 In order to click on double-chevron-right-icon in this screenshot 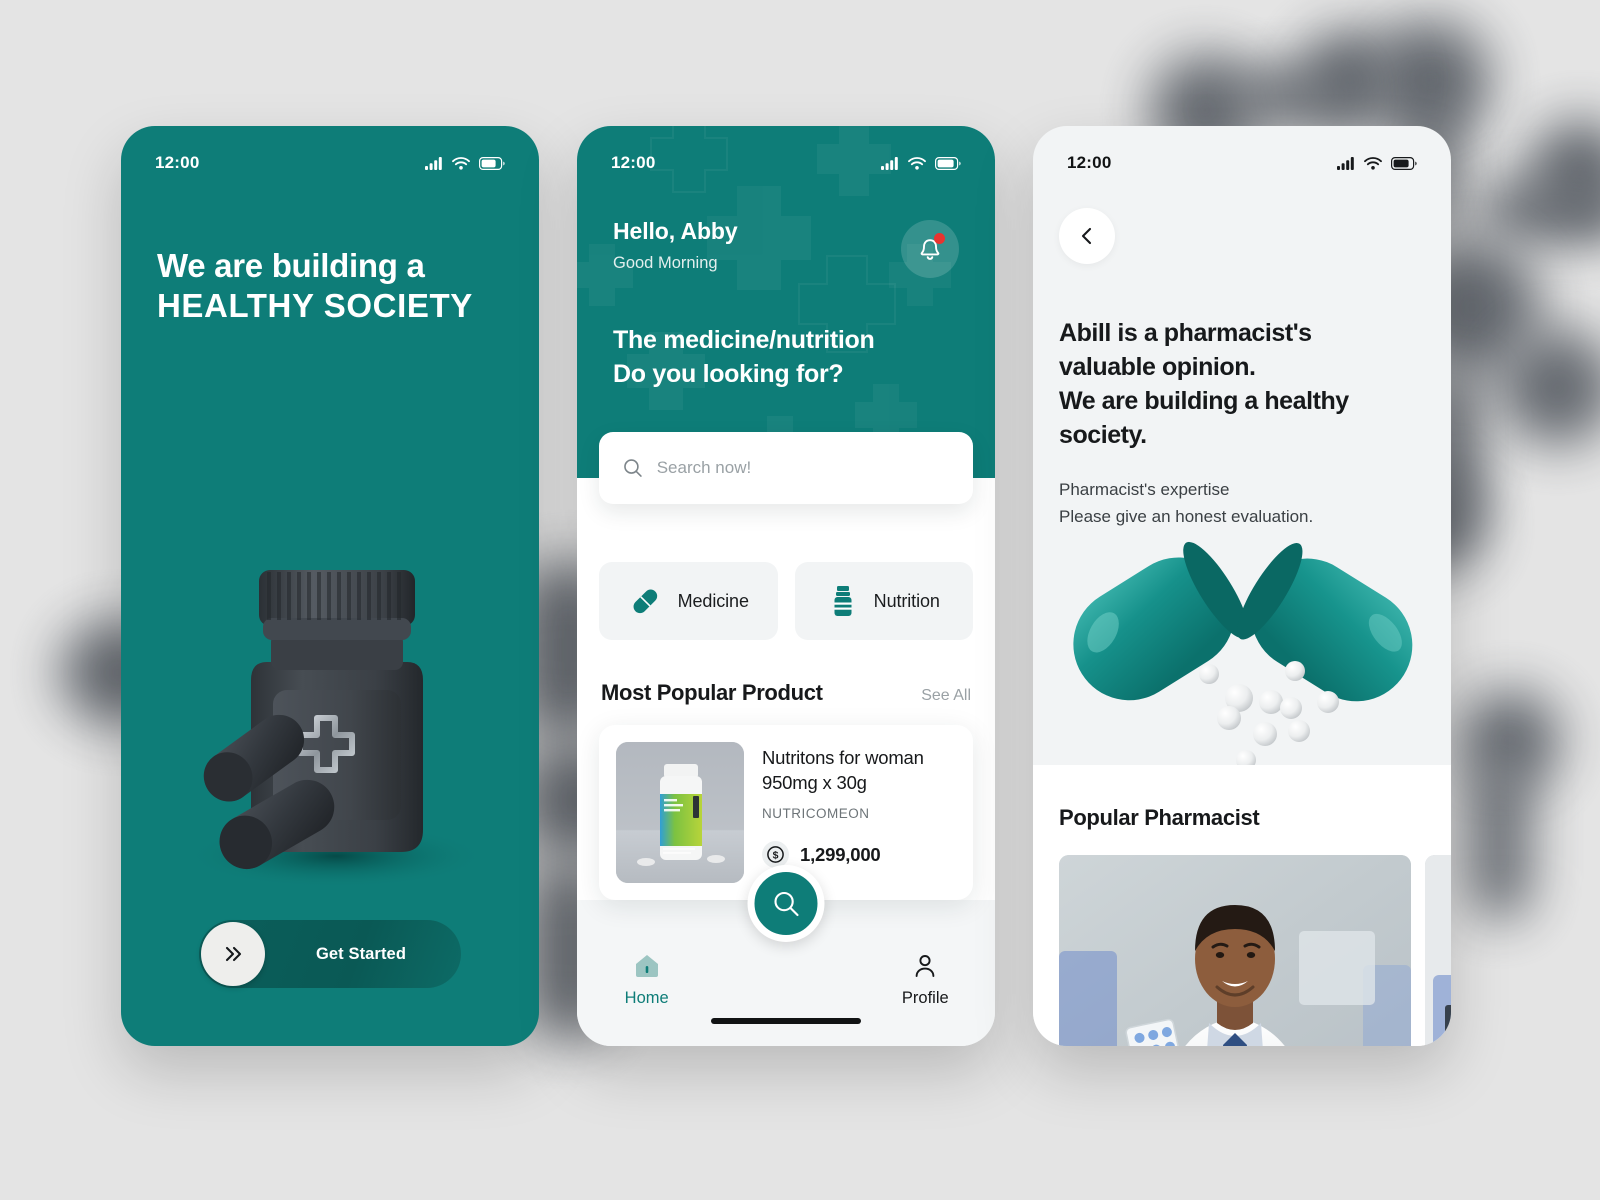, I will do `click(233, 954)`.